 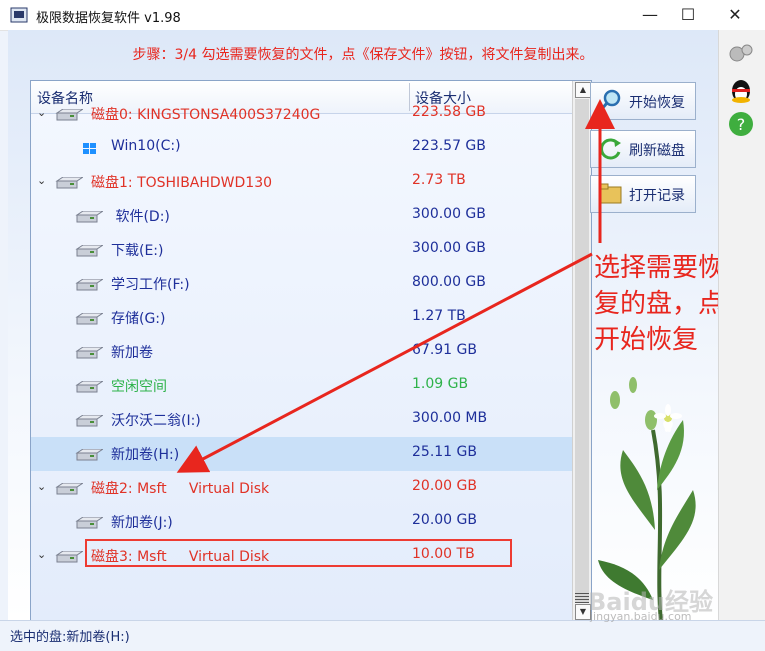 I want to click on device-name: 磁盘2: Msft Virtual Disk, so click(x=180, y=489).